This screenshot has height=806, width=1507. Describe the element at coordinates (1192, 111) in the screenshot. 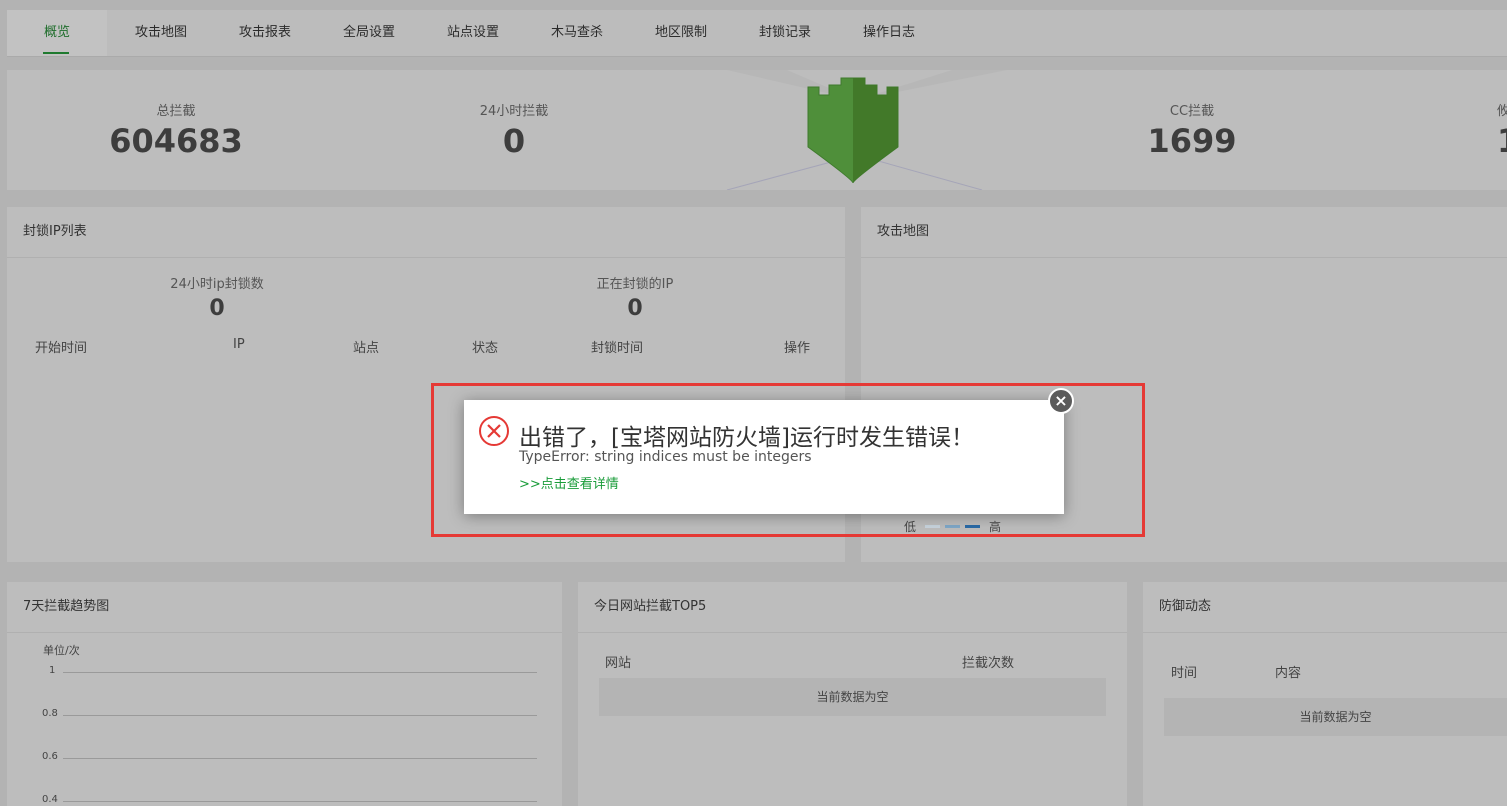

I see `cc-block-label: CC拦截` at that location.